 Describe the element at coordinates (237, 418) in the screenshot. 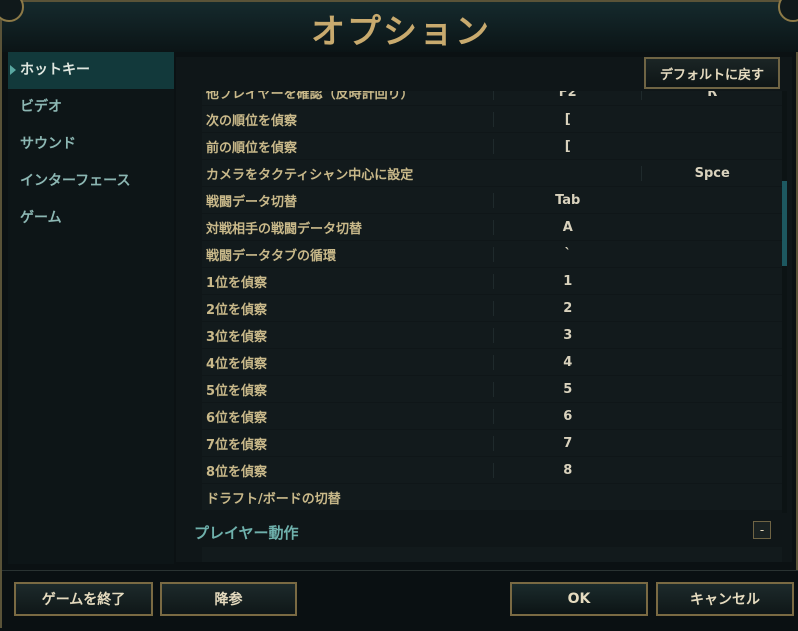

I see `action-label: 6位を偵察` at that location.